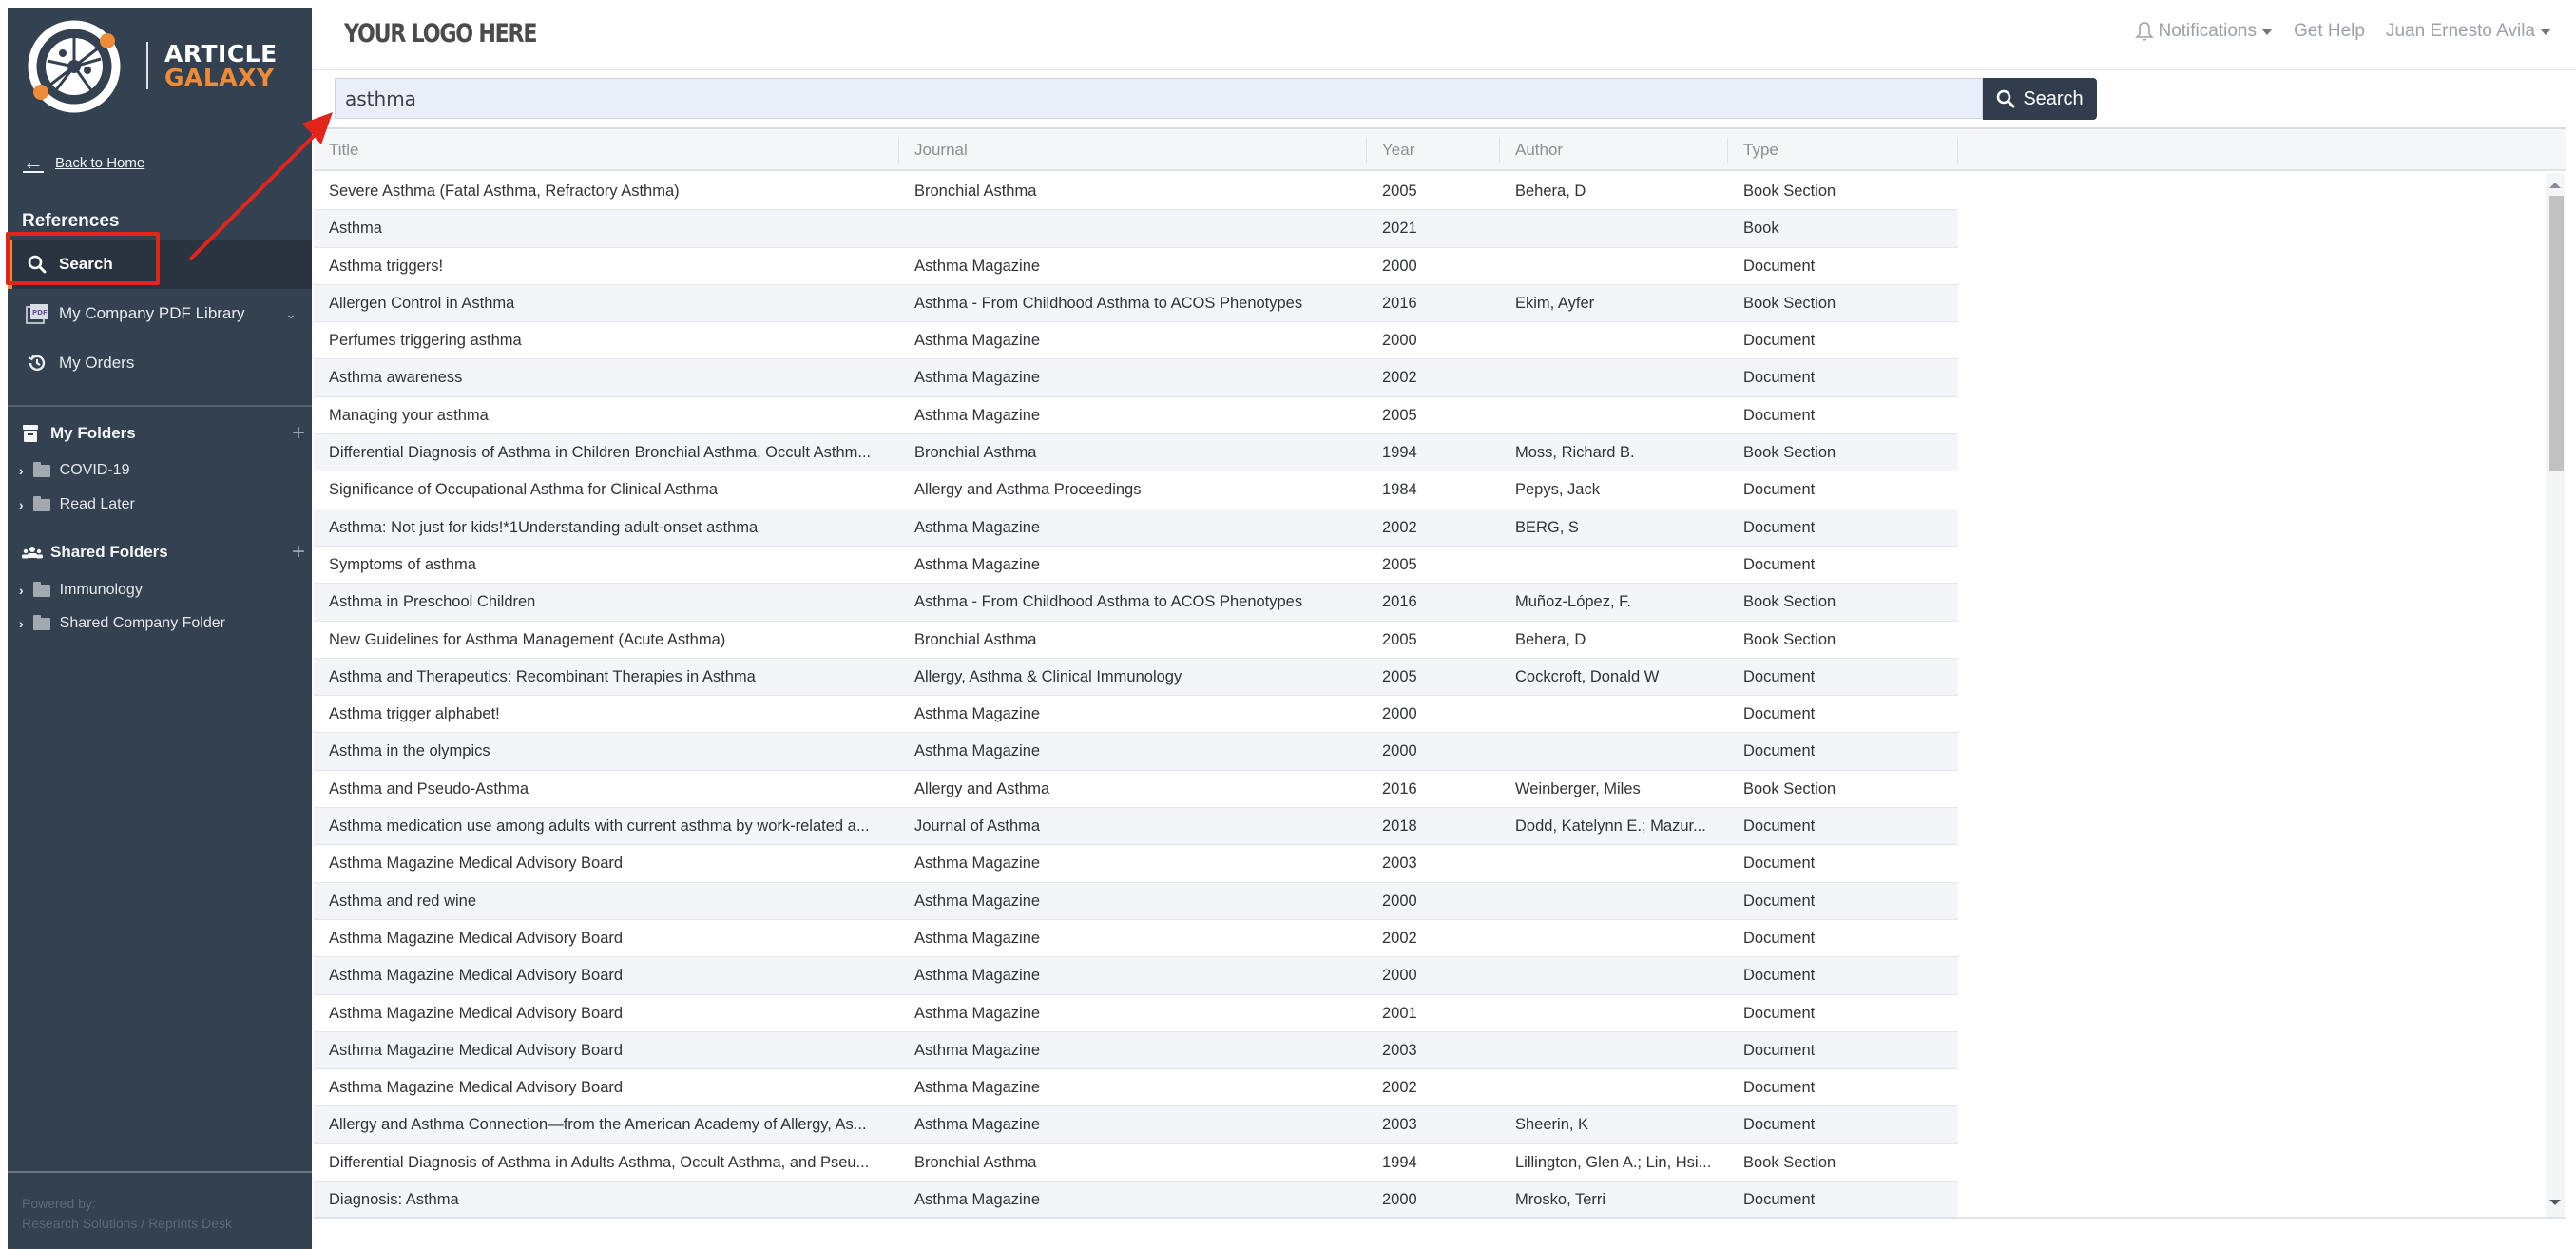  Describe the element at coordinates (1399, 490) in the screenshot. I see `cell-year: 1984` at that location.